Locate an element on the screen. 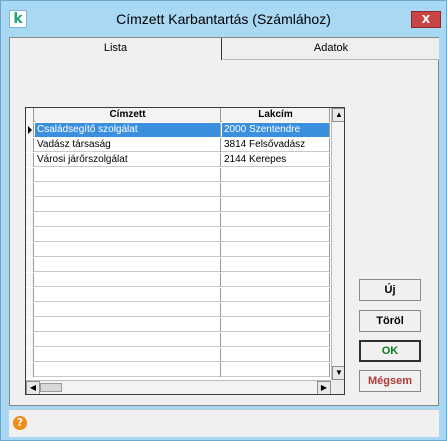  scroll-right-icon: ▶ is located at coordinates (324, 387).